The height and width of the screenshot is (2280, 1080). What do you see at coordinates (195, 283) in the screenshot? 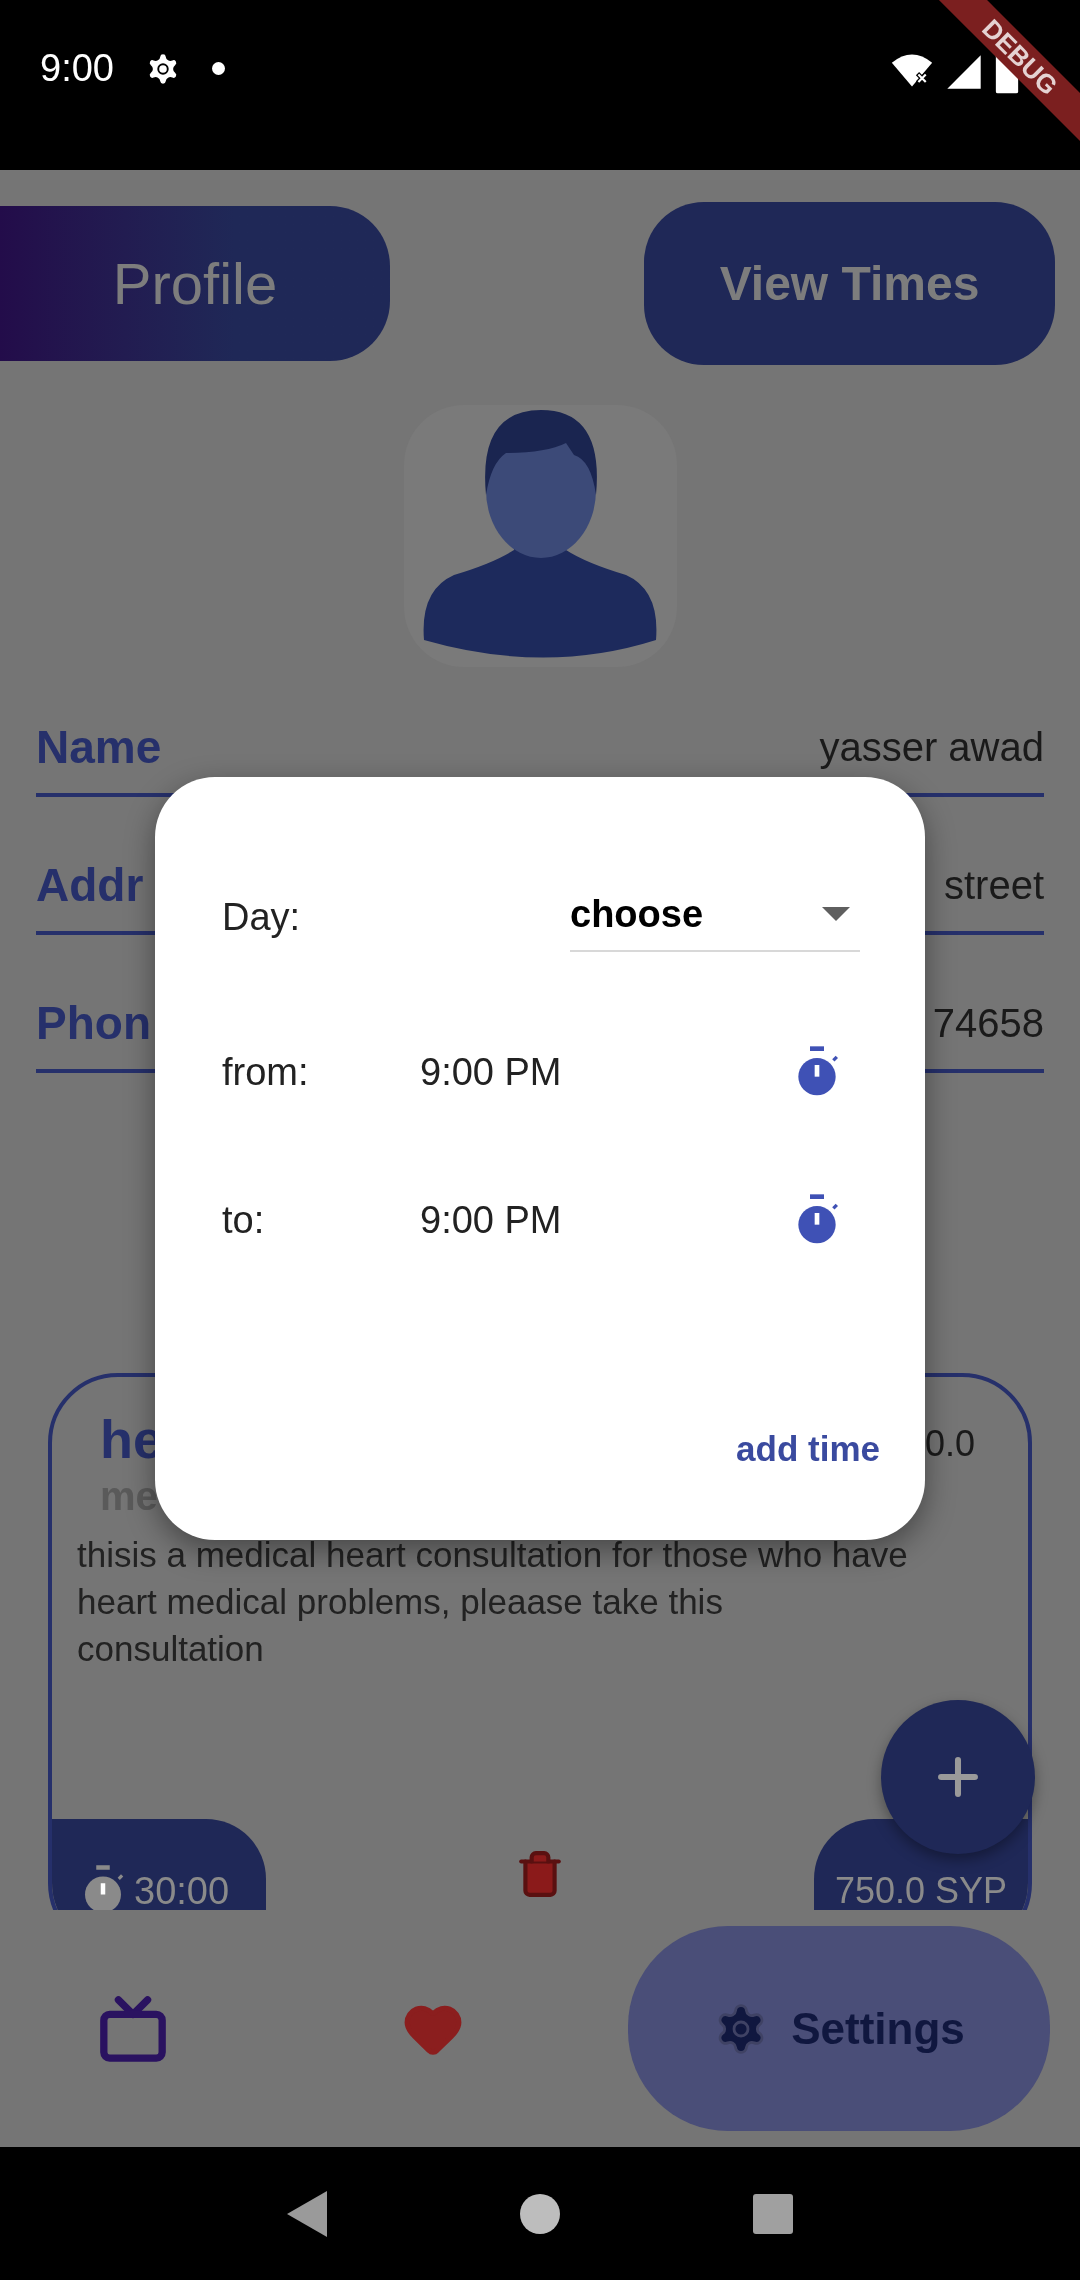
I see `header-button: Profile` at bounding box center [195, 283].